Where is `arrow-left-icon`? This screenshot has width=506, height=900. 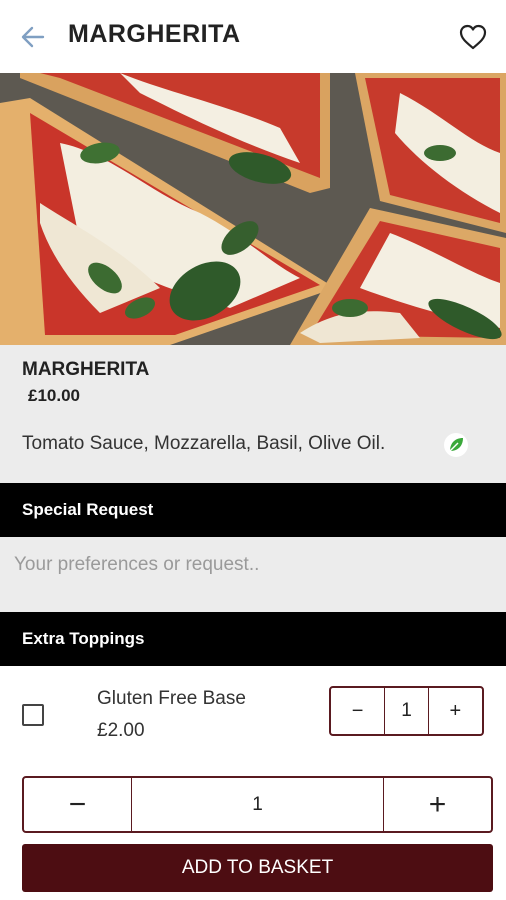 arrow-left-icon is located at coordinates (33, 37).